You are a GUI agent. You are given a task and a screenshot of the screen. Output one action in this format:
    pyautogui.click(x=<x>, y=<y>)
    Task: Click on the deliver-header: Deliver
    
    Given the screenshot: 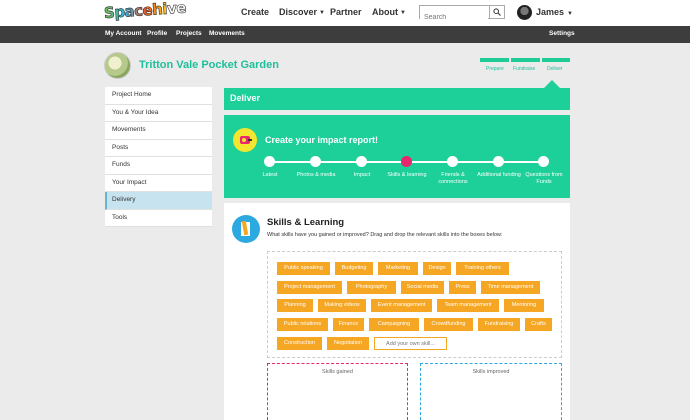 What is the action you would take?
    pyautogui.click(x=397, y=99)
    